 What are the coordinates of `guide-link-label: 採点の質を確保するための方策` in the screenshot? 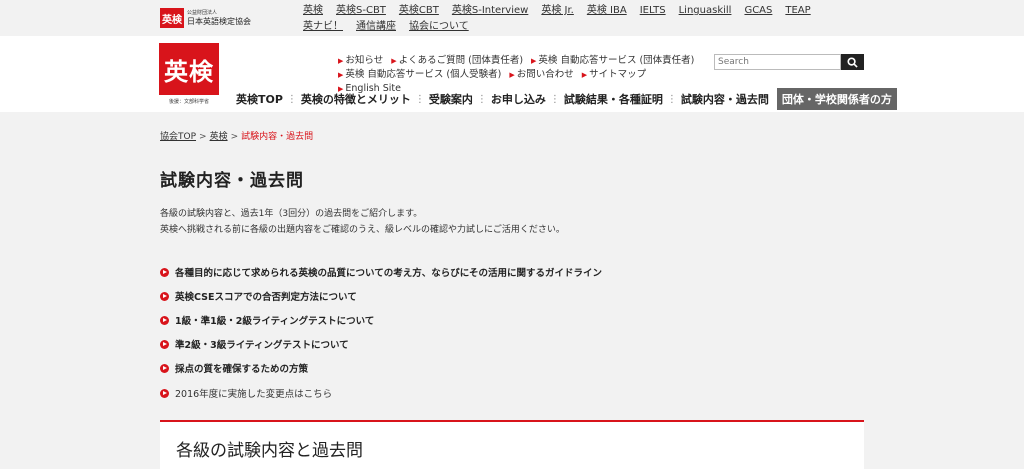 It's located at (242, 369).